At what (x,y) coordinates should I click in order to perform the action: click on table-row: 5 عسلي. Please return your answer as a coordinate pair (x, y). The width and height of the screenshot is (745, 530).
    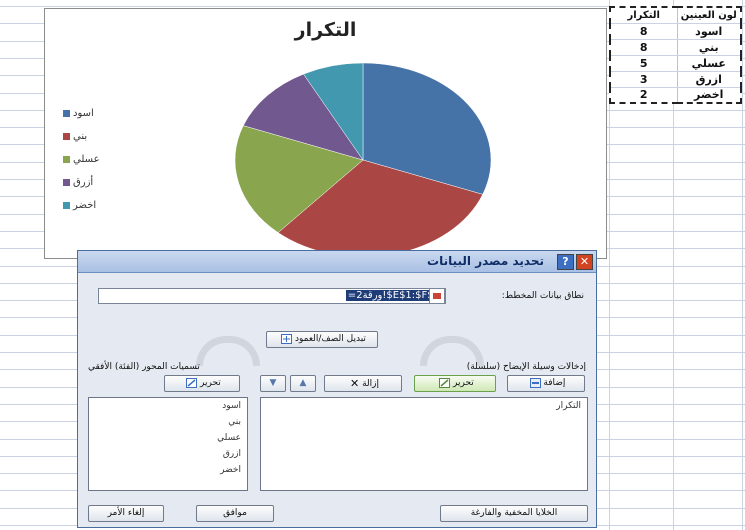
    Looking at the image, I should click on (676, 63).